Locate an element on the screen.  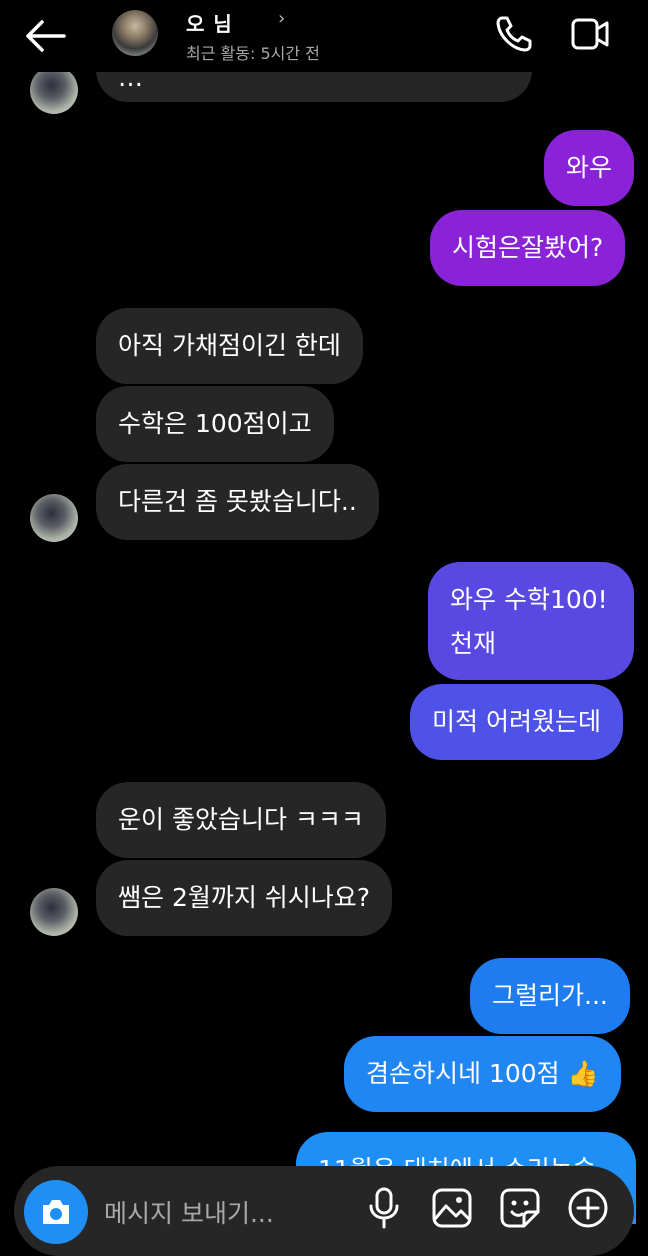
contact-name: 오 님 is located at coordinates (209, 22).